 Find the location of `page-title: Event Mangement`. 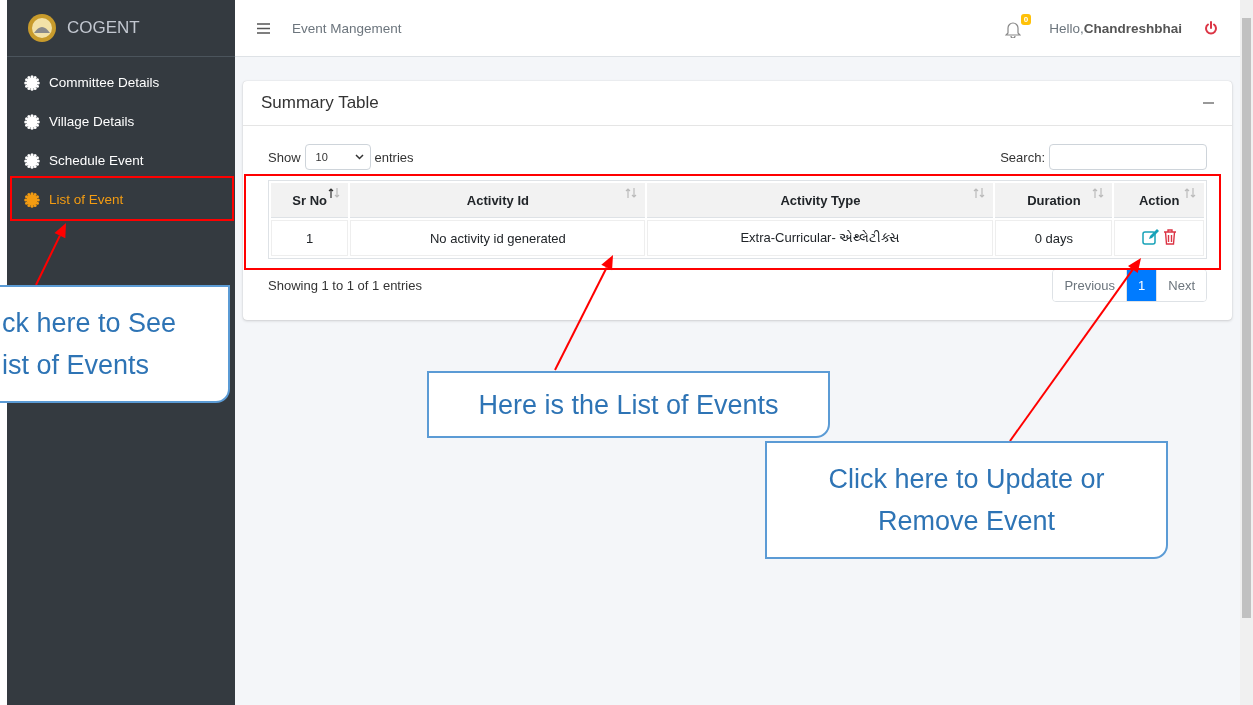

page-title: Event Mangement is located at coordinates (347, 28).